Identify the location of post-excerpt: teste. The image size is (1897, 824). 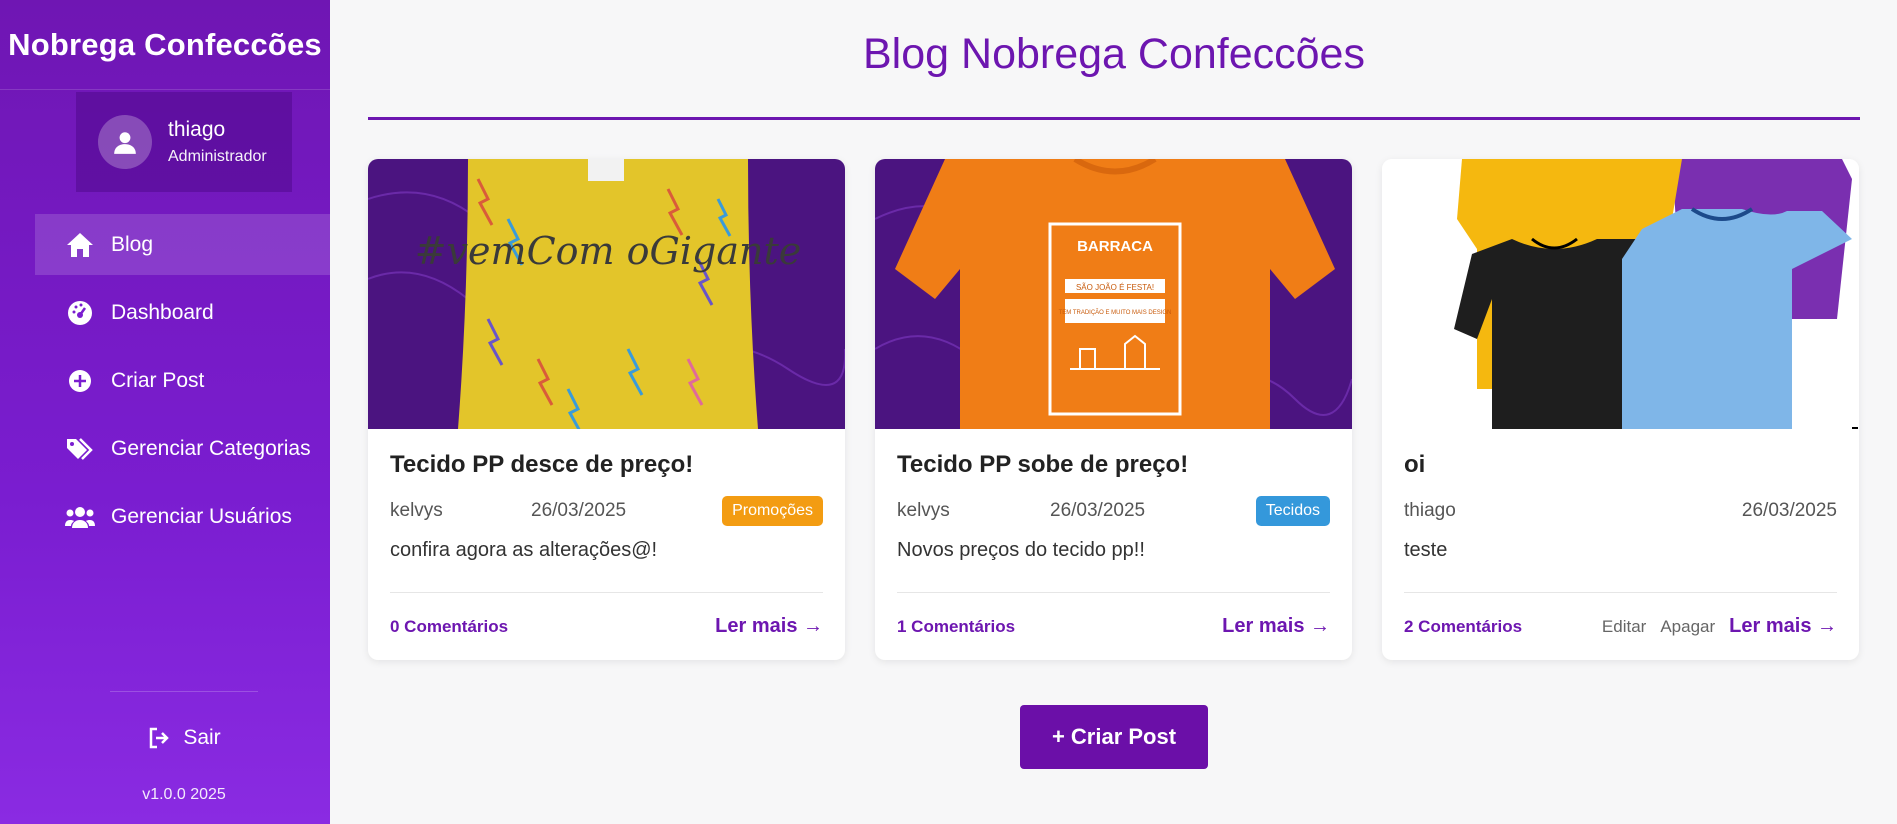
(1426, 550).